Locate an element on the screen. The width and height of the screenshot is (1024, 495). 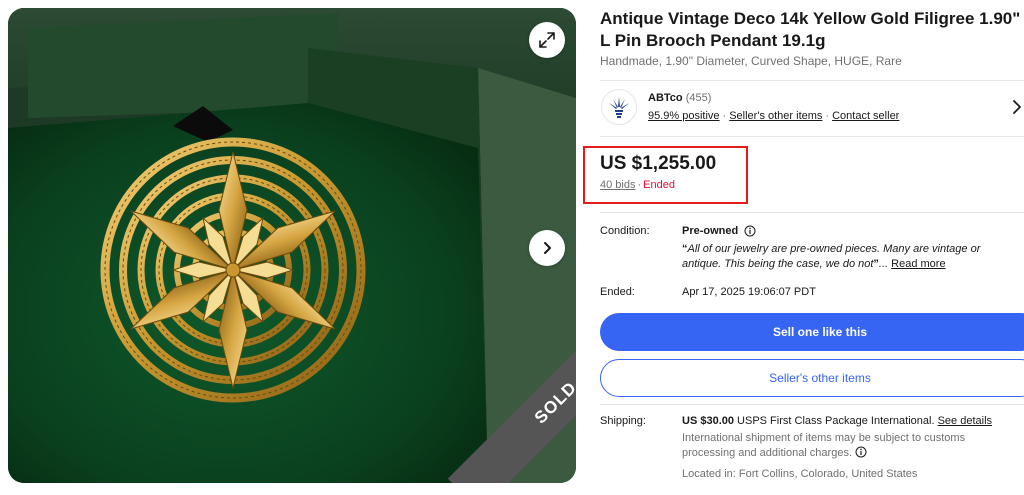
expand-icon is located at coordinates (547, 40).